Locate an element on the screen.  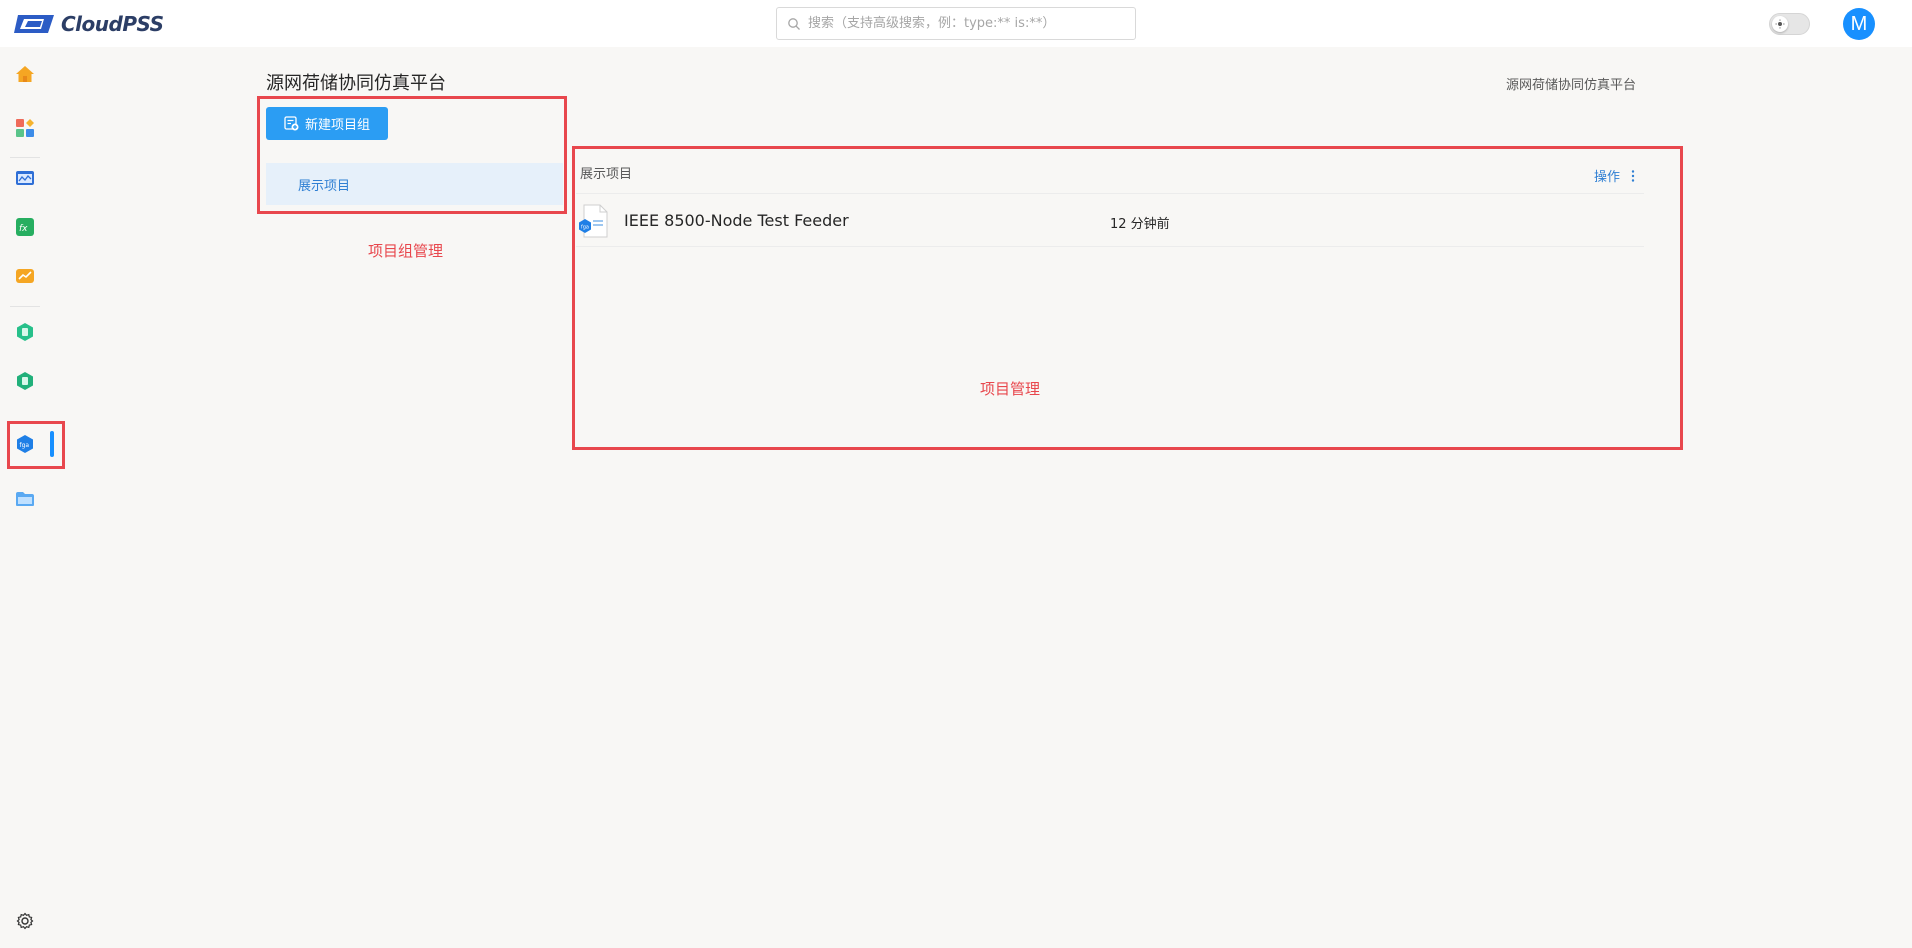
hexagon-project-icon: fga is located at coordinates (25, 444).